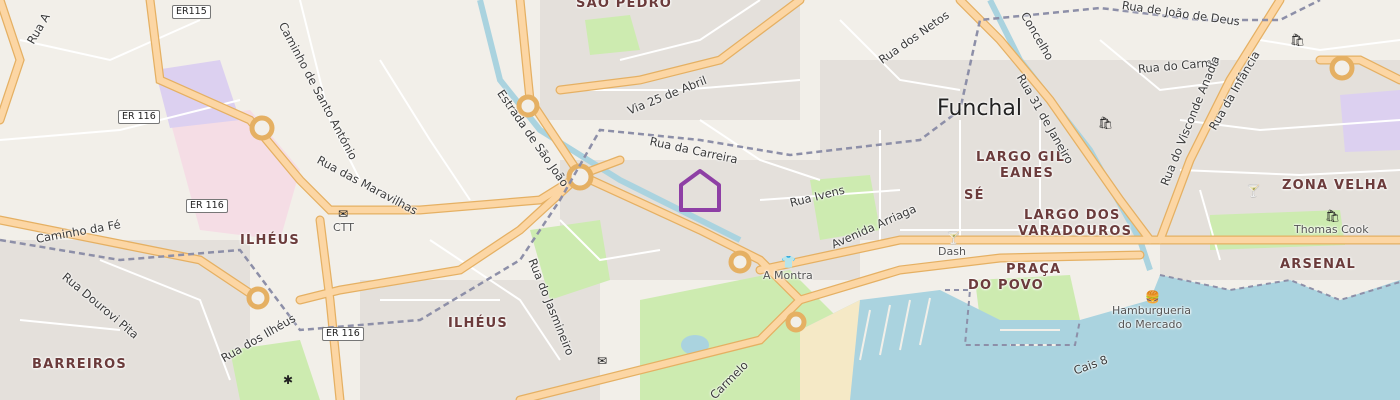  Describe the element at coordinates (1075, 231) in the screenshot. I see `district-label-largo-varadouros: VARADOUROS` at that location.